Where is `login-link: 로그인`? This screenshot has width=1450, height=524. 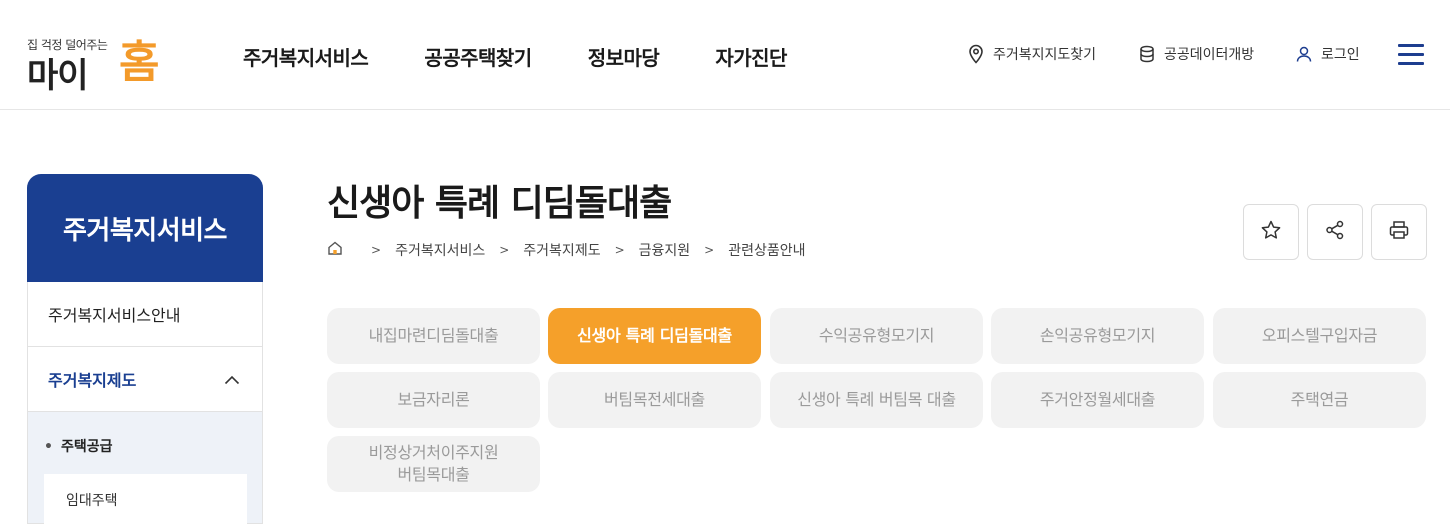 login-link: 로그인 is located at coordinates (1327, 54).